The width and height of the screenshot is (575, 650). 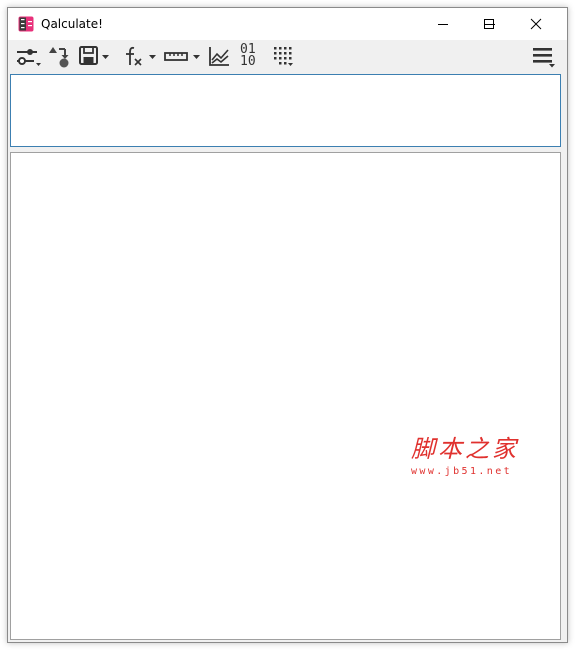 What do you see at coordinates (465, 449) in the screenshot?
I see `watermark-text: 脚本之家` at bounding box center [465, 449].